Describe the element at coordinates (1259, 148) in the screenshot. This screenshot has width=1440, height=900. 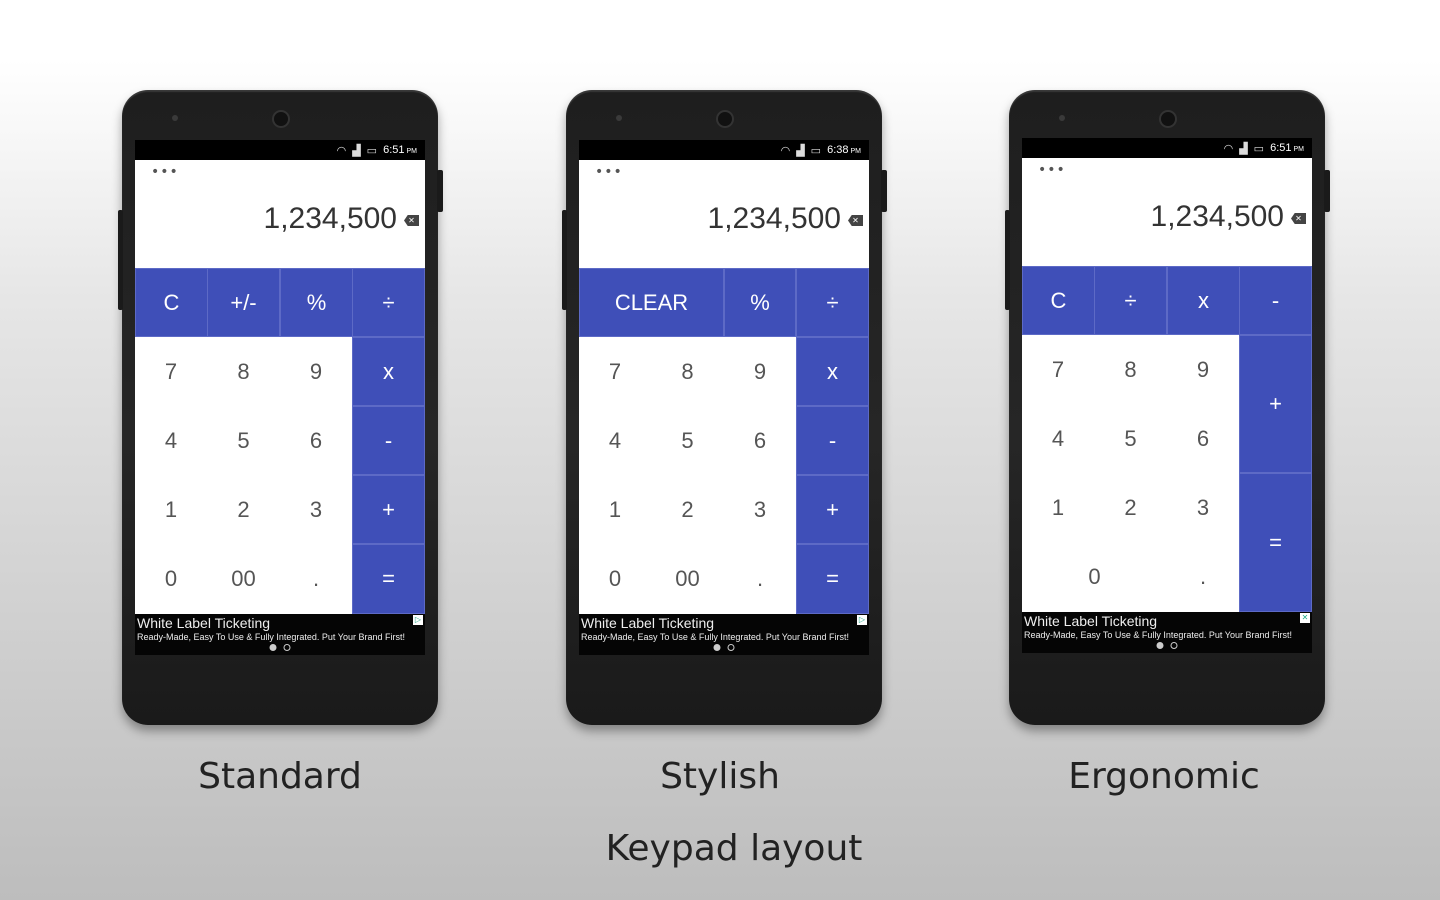
I see `battery-icon: ▭` at that location.